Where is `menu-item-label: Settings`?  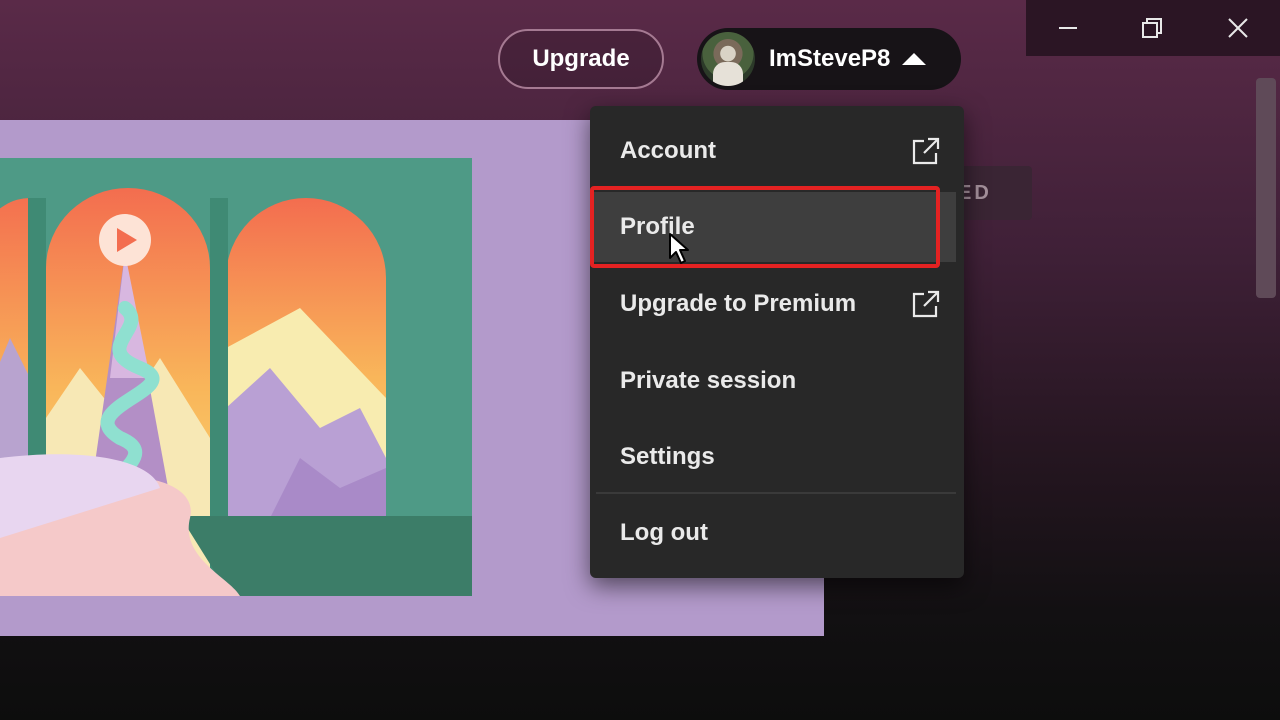
menu-item-label: Settings is located at coordinates (667, 456).